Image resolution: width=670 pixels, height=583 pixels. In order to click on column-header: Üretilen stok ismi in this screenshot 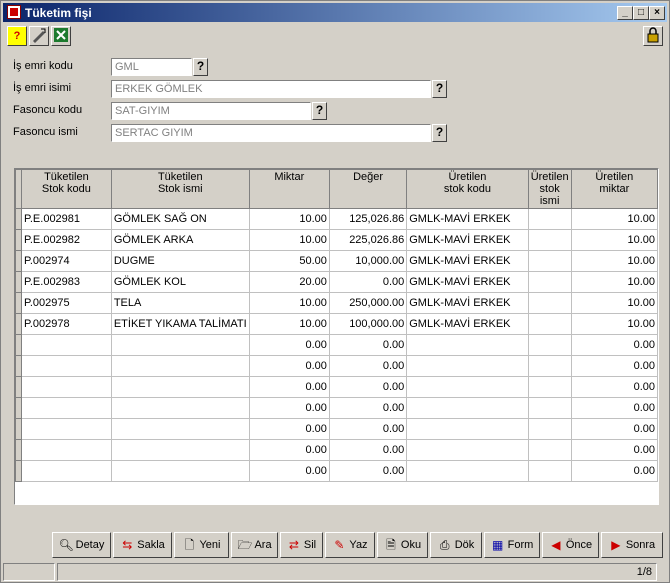, I will do `click(549, 189)`.